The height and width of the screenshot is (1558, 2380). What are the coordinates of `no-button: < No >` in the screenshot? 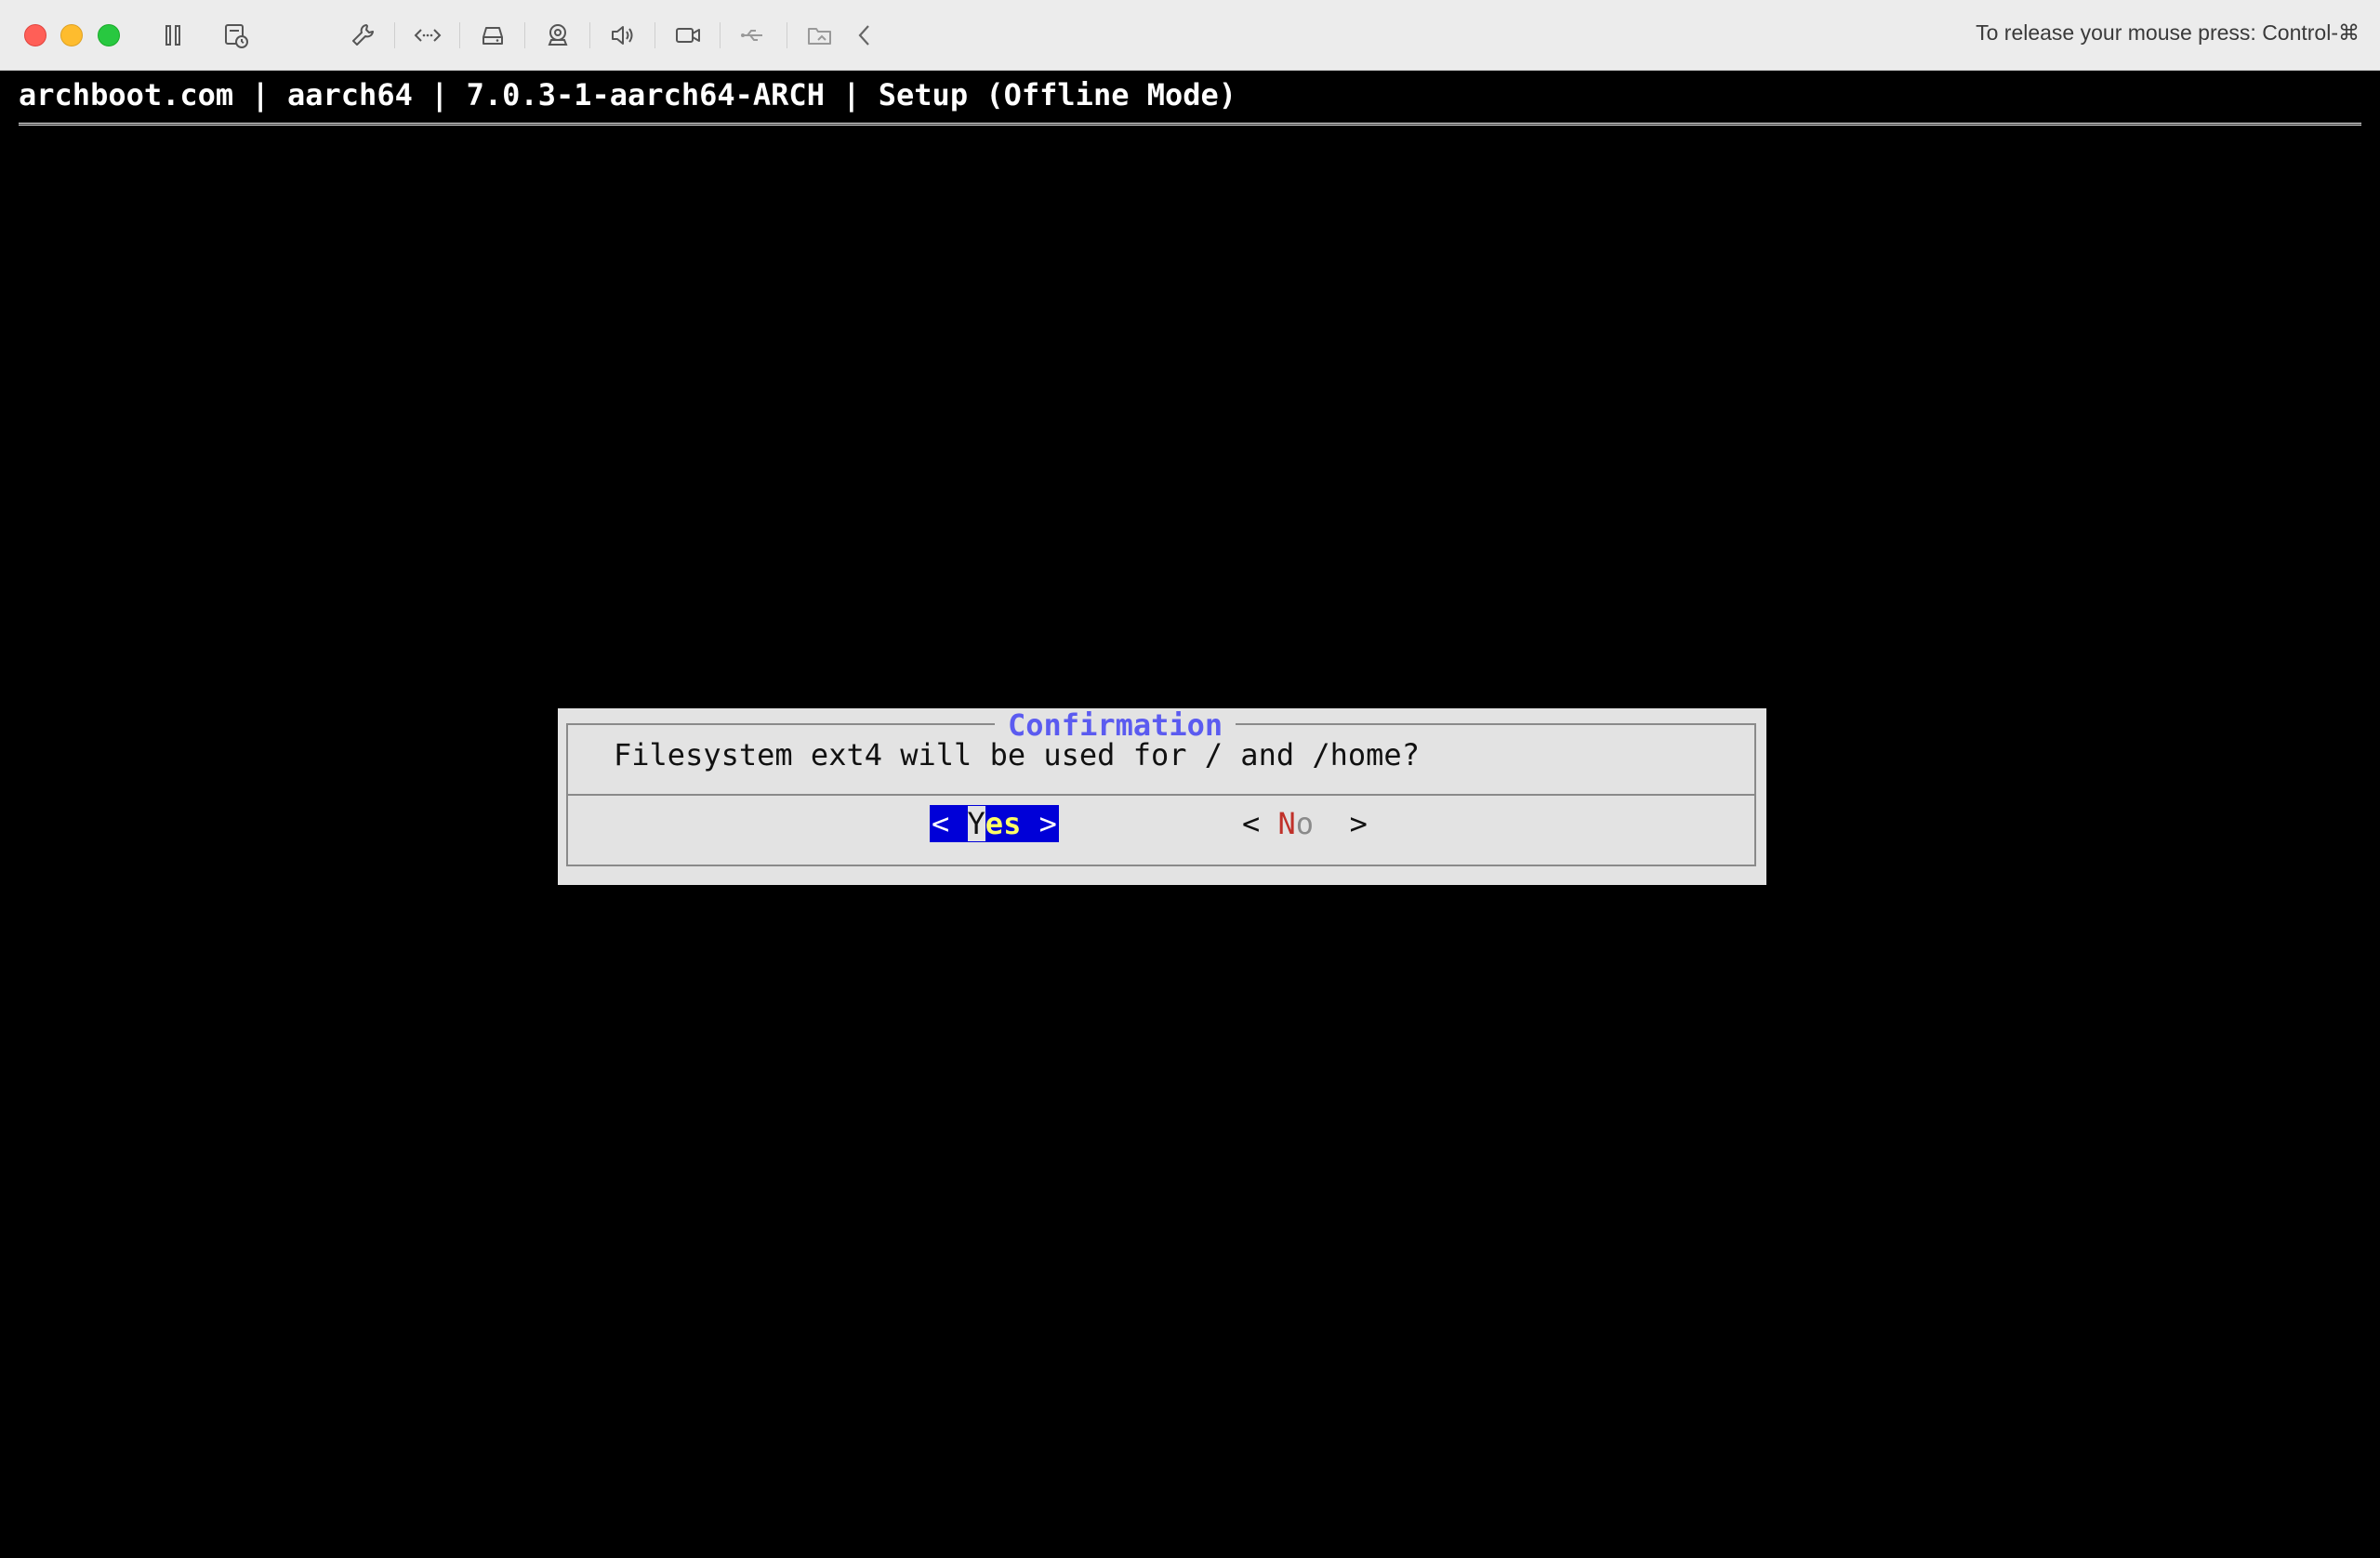 It's located at (1305, 823).